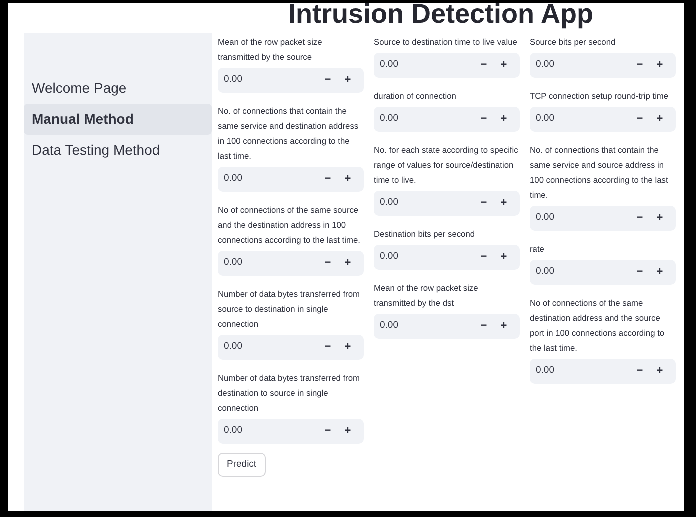 This screenshot has height=517, width=696. Describe the element at coordinates (118, 88) in the screenshot. I see `sidebar-item: Welcome Page` at that location.